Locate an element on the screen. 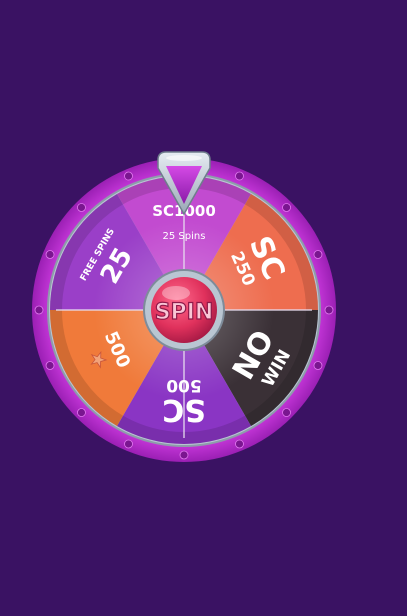 The height and width of the screenshot is (616, 407). spin-button: SPIN is located at coordinates (184, 310).